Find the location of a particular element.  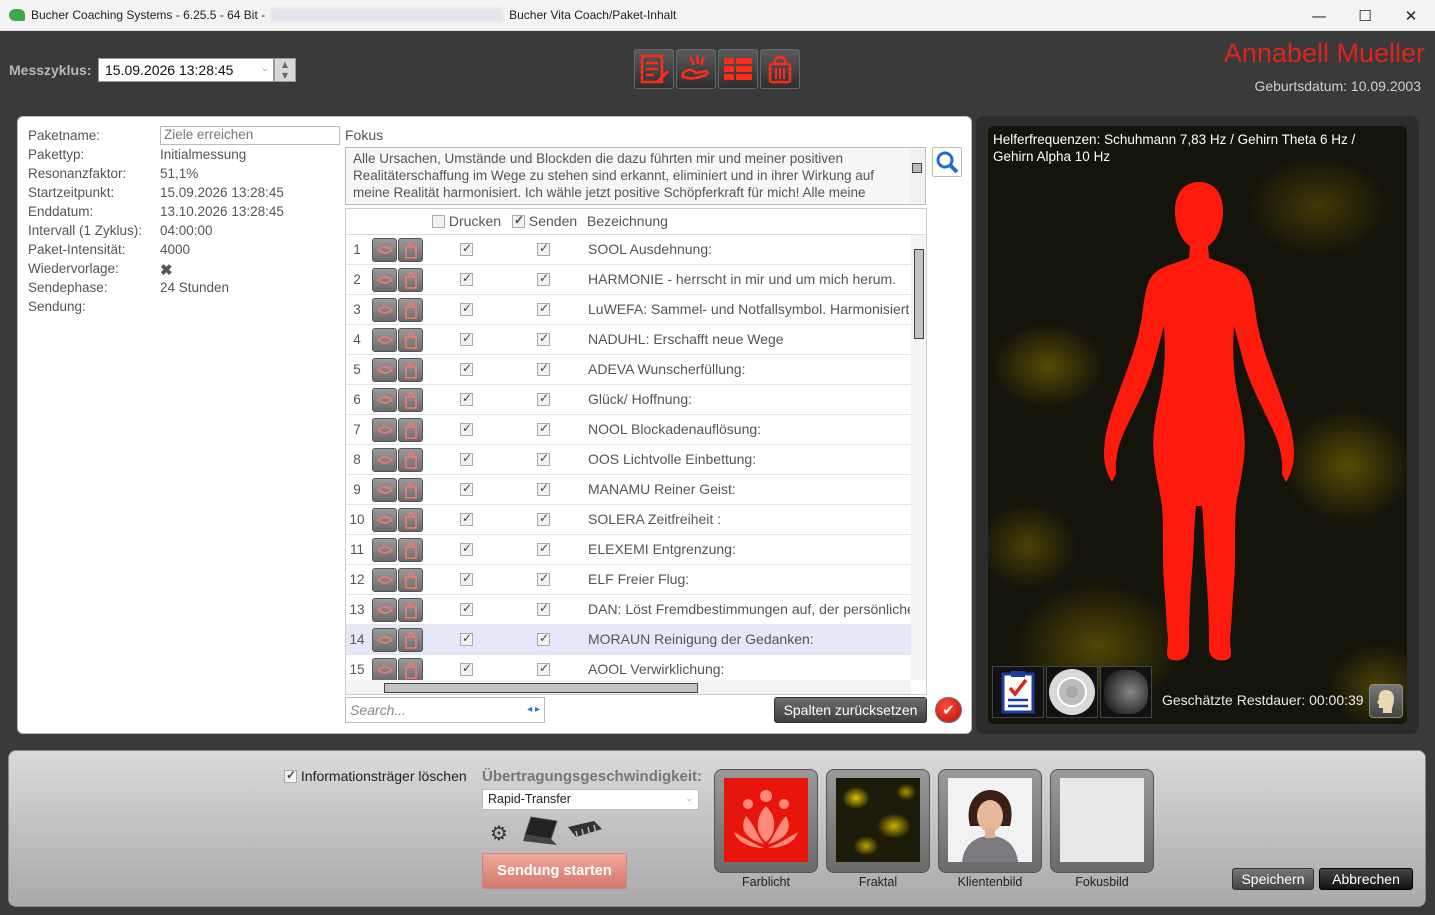

spin-down-icon: ▼ is located at coordinates (285, 75).